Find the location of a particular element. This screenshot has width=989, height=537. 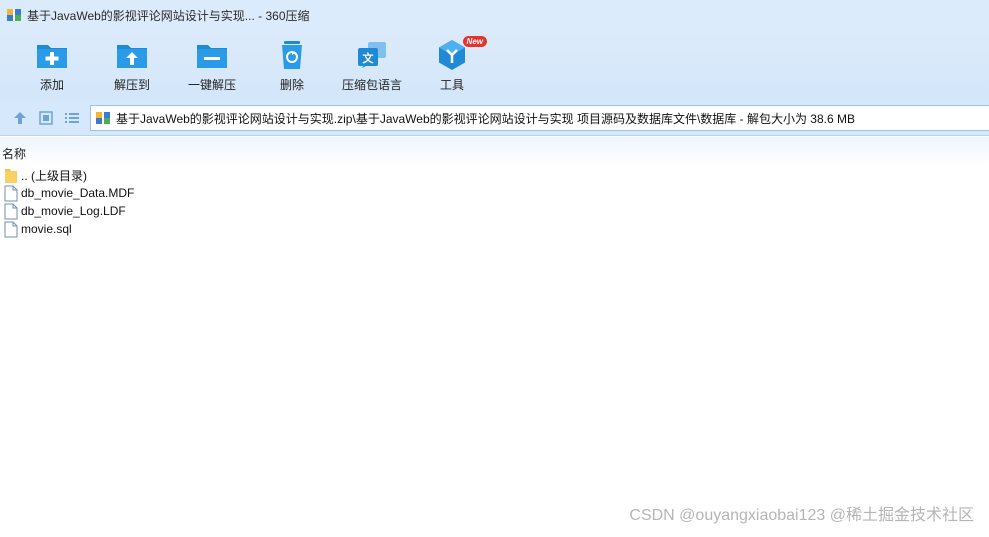

extract-to-label: 解压到 is located at coordinates (131, 85).